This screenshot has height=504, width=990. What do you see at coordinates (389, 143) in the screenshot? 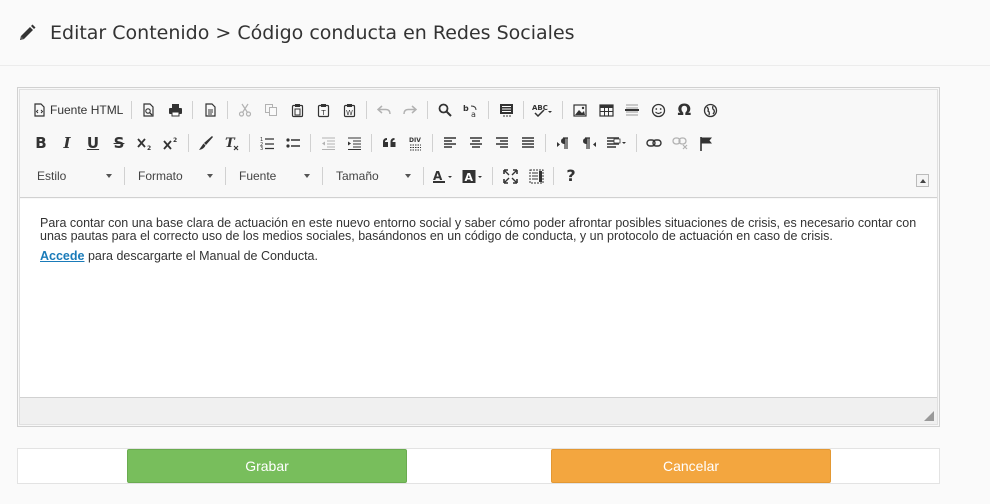
I see `blockquote-button` at bounding box center [389, 143].